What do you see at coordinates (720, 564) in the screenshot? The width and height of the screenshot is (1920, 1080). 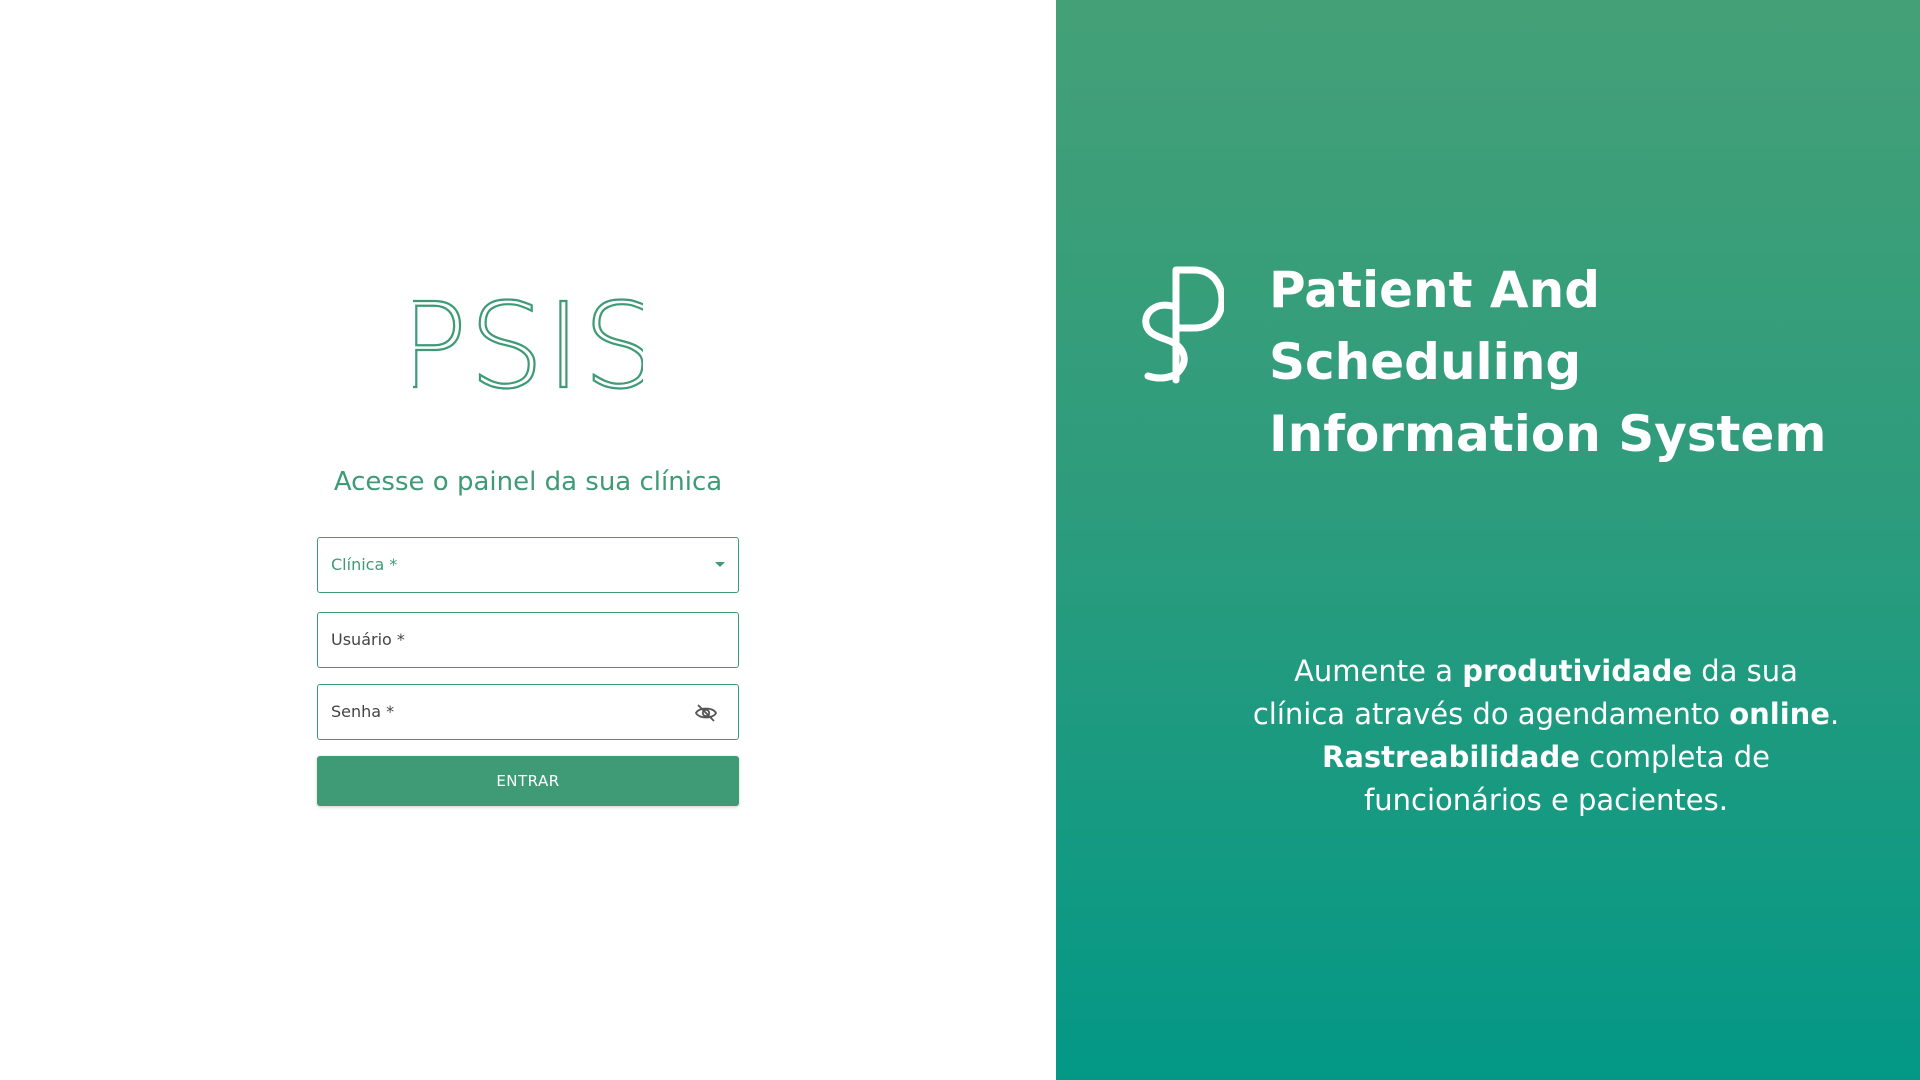 I see `chevron-down-icon` at bounding box center [720, 564].